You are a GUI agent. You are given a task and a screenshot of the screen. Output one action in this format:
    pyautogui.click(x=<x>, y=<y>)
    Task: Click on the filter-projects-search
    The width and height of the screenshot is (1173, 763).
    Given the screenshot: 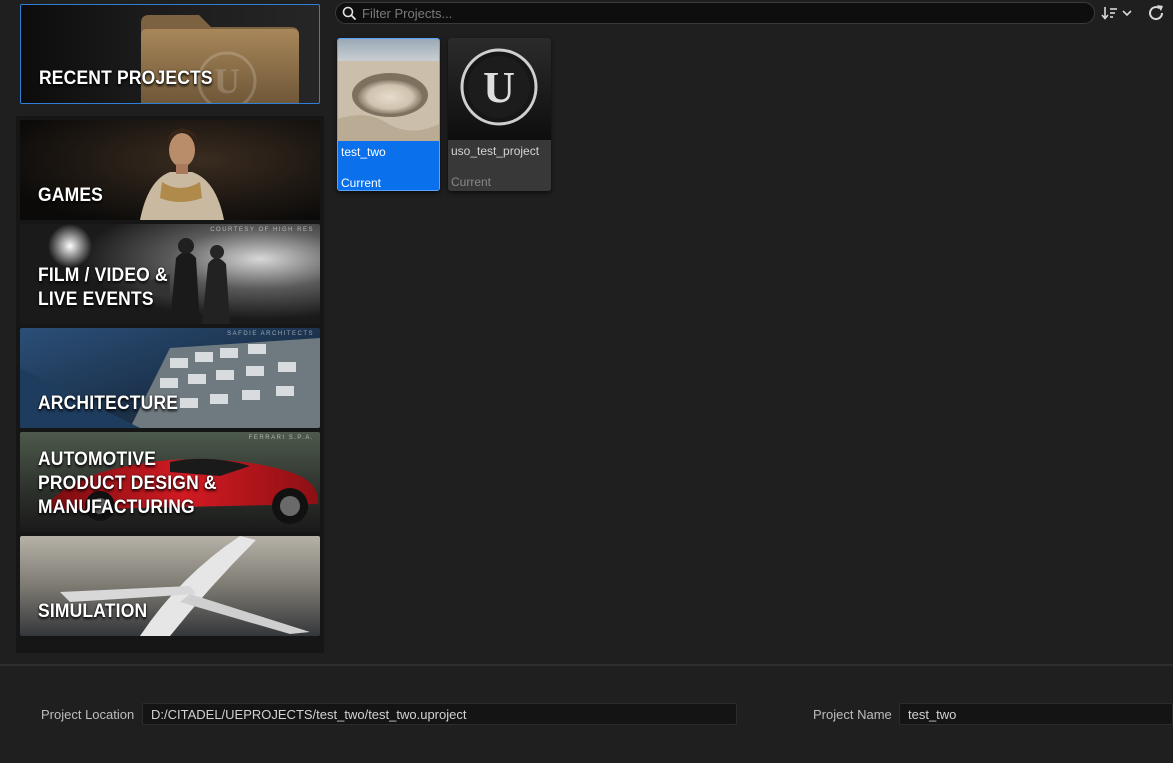 What is the action you would take?
    pyautogui.click(x=715, y=13)
    